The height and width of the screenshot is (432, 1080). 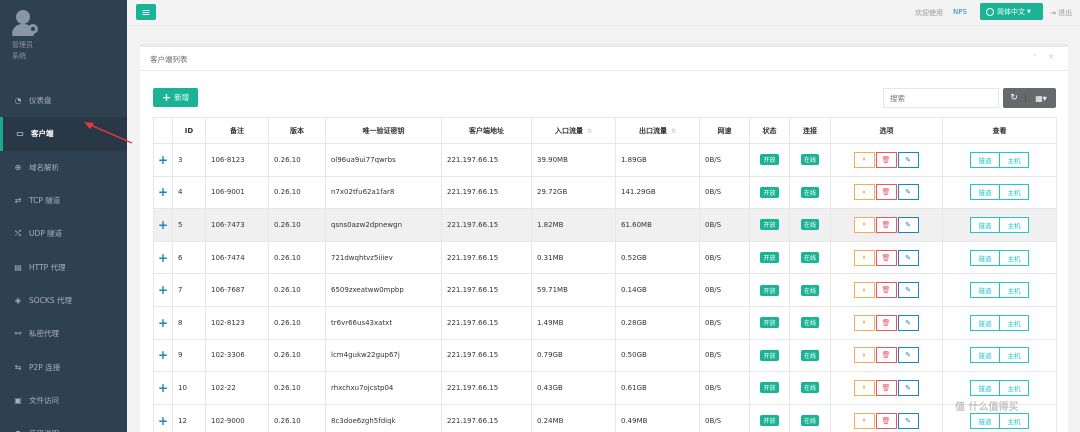 I want to click on cell-version: 0.26.10, so click(x=297, y=225).